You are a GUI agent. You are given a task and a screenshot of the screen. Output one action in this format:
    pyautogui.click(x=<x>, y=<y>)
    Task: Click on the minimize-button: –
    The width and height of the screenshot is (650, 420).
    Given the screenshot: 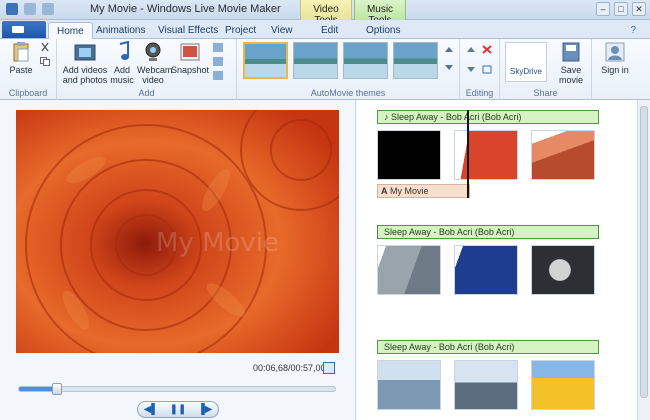 What is the action you would take?
    pyautogui.click(x=603, y=9)
    